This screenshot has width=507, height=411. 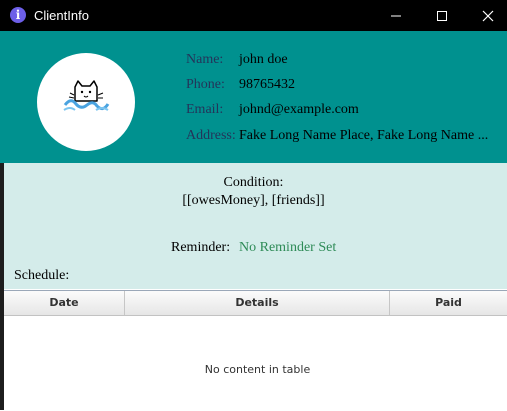 What do you see at coordinates (61, 15) in the screenshot?
I see `window-title: ClientInfo` at bounding box center [61, 15].